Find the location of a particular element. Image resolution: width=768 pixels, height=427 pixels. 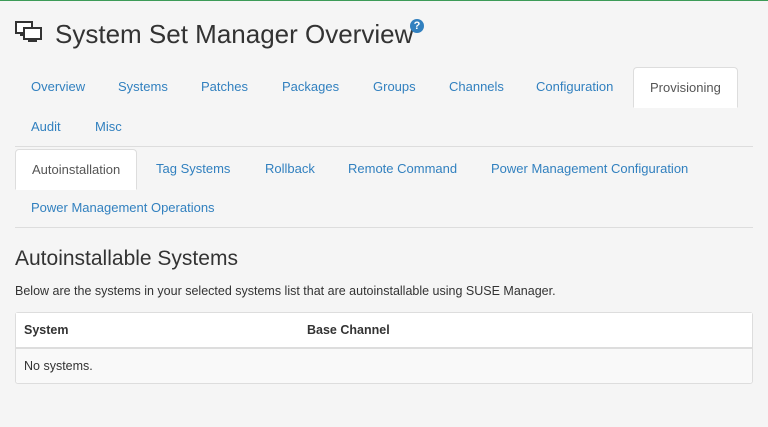

subtab-tag-systems: Tag Systems is located at coordinates (193, 169).